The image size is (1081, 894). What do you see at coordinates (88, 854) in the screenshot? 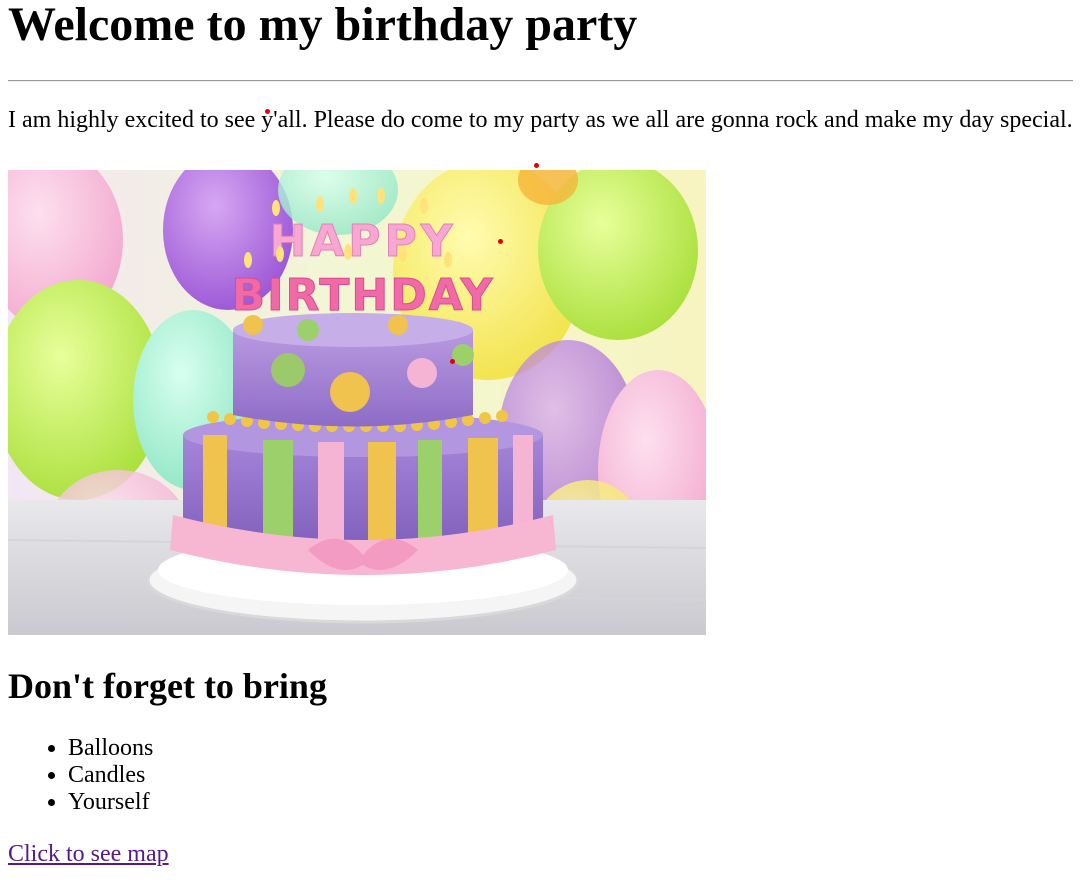
I see `map-link: Click to see map` at bounding box center [88, 854].